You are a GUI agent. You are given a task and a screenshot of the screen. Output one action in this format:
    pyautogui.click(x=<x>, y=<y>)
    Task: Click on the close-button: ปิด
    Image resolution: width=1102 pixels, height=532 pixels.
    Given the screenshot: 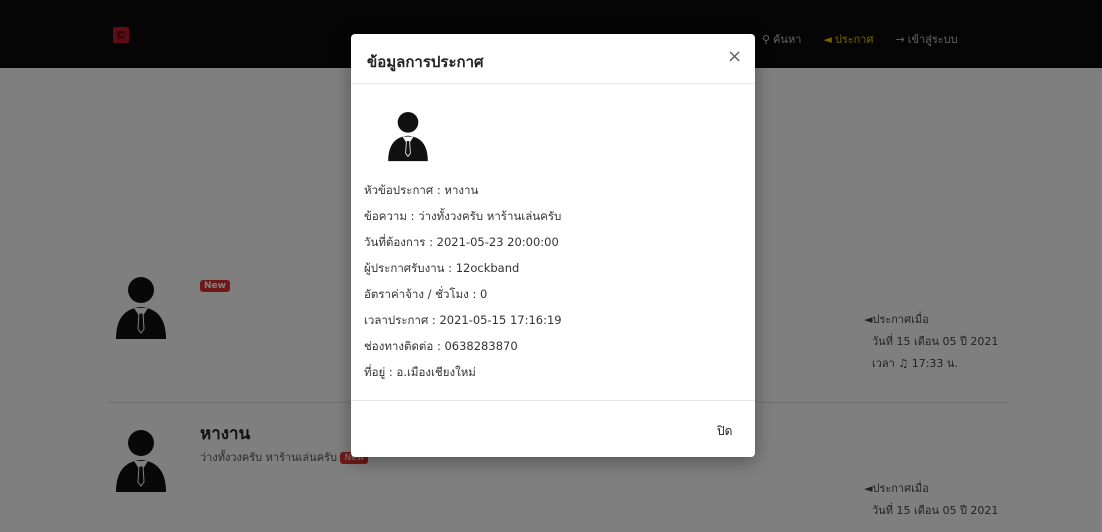 What is the action you would take?
    pyautogui.click(x=724, y=431)
    